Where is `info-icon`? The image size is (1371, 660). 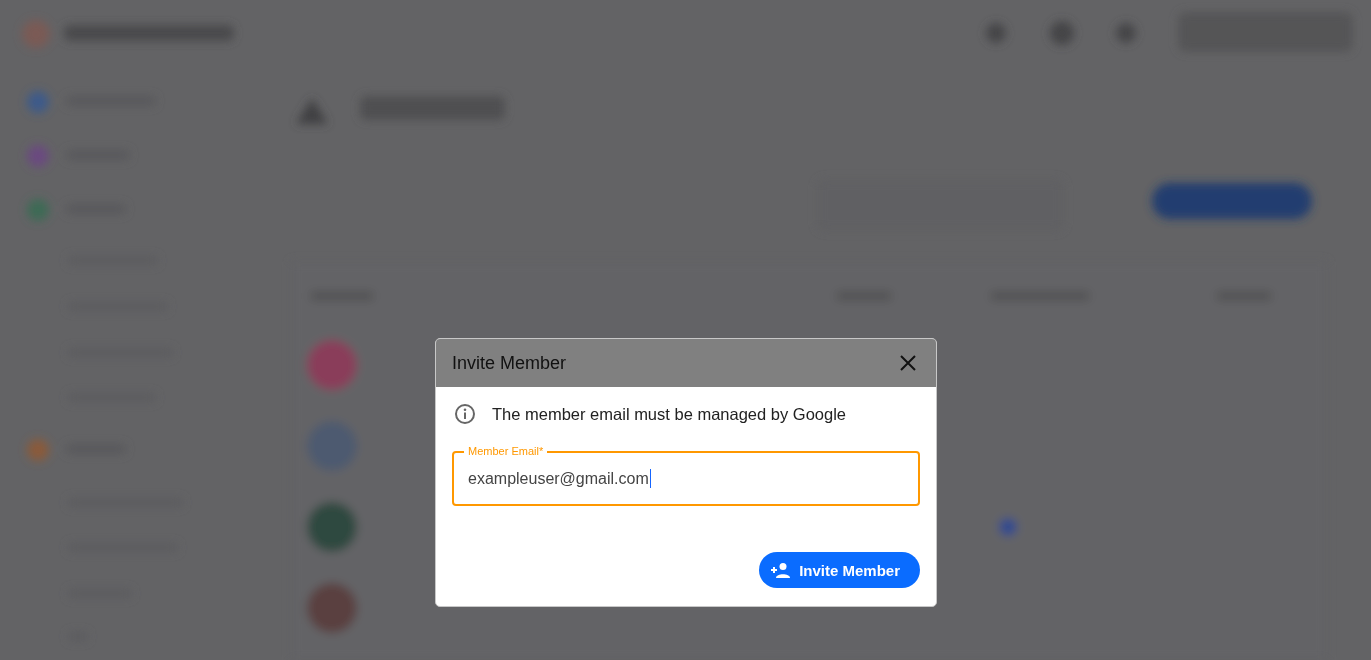 info-icon is located at coordinates (465, 414).